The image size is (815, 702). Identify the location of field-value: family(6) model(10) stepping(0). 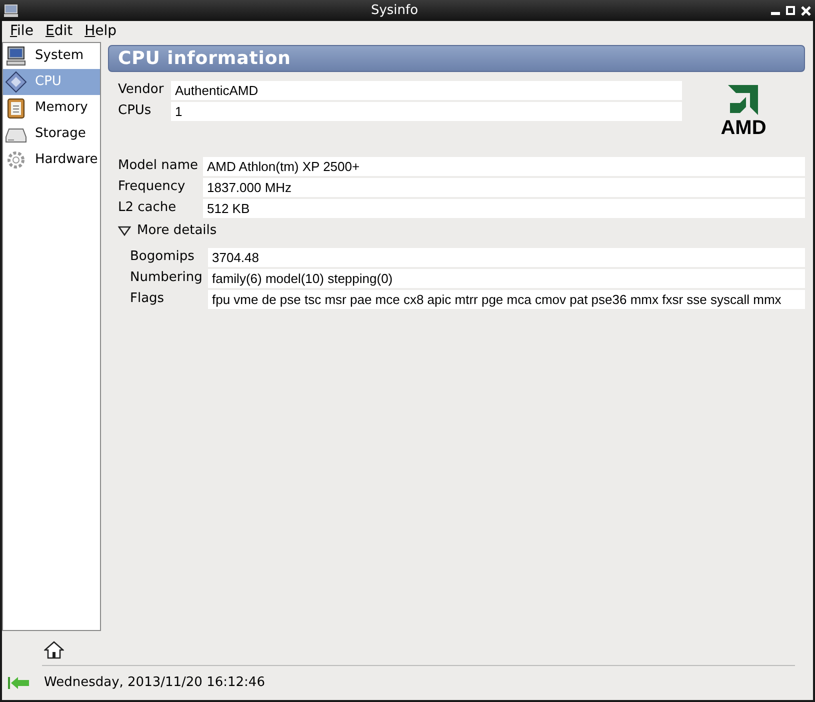
(506, 278).